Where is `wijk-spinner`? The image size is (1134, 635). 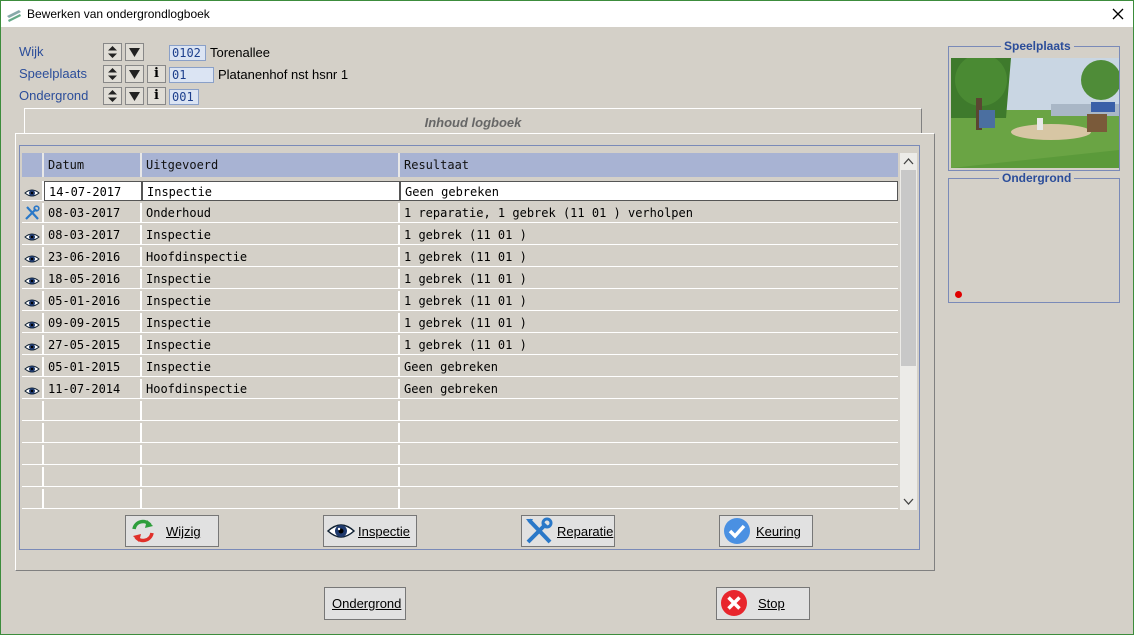 wijk-spinner is located at coordinates (112, 52).